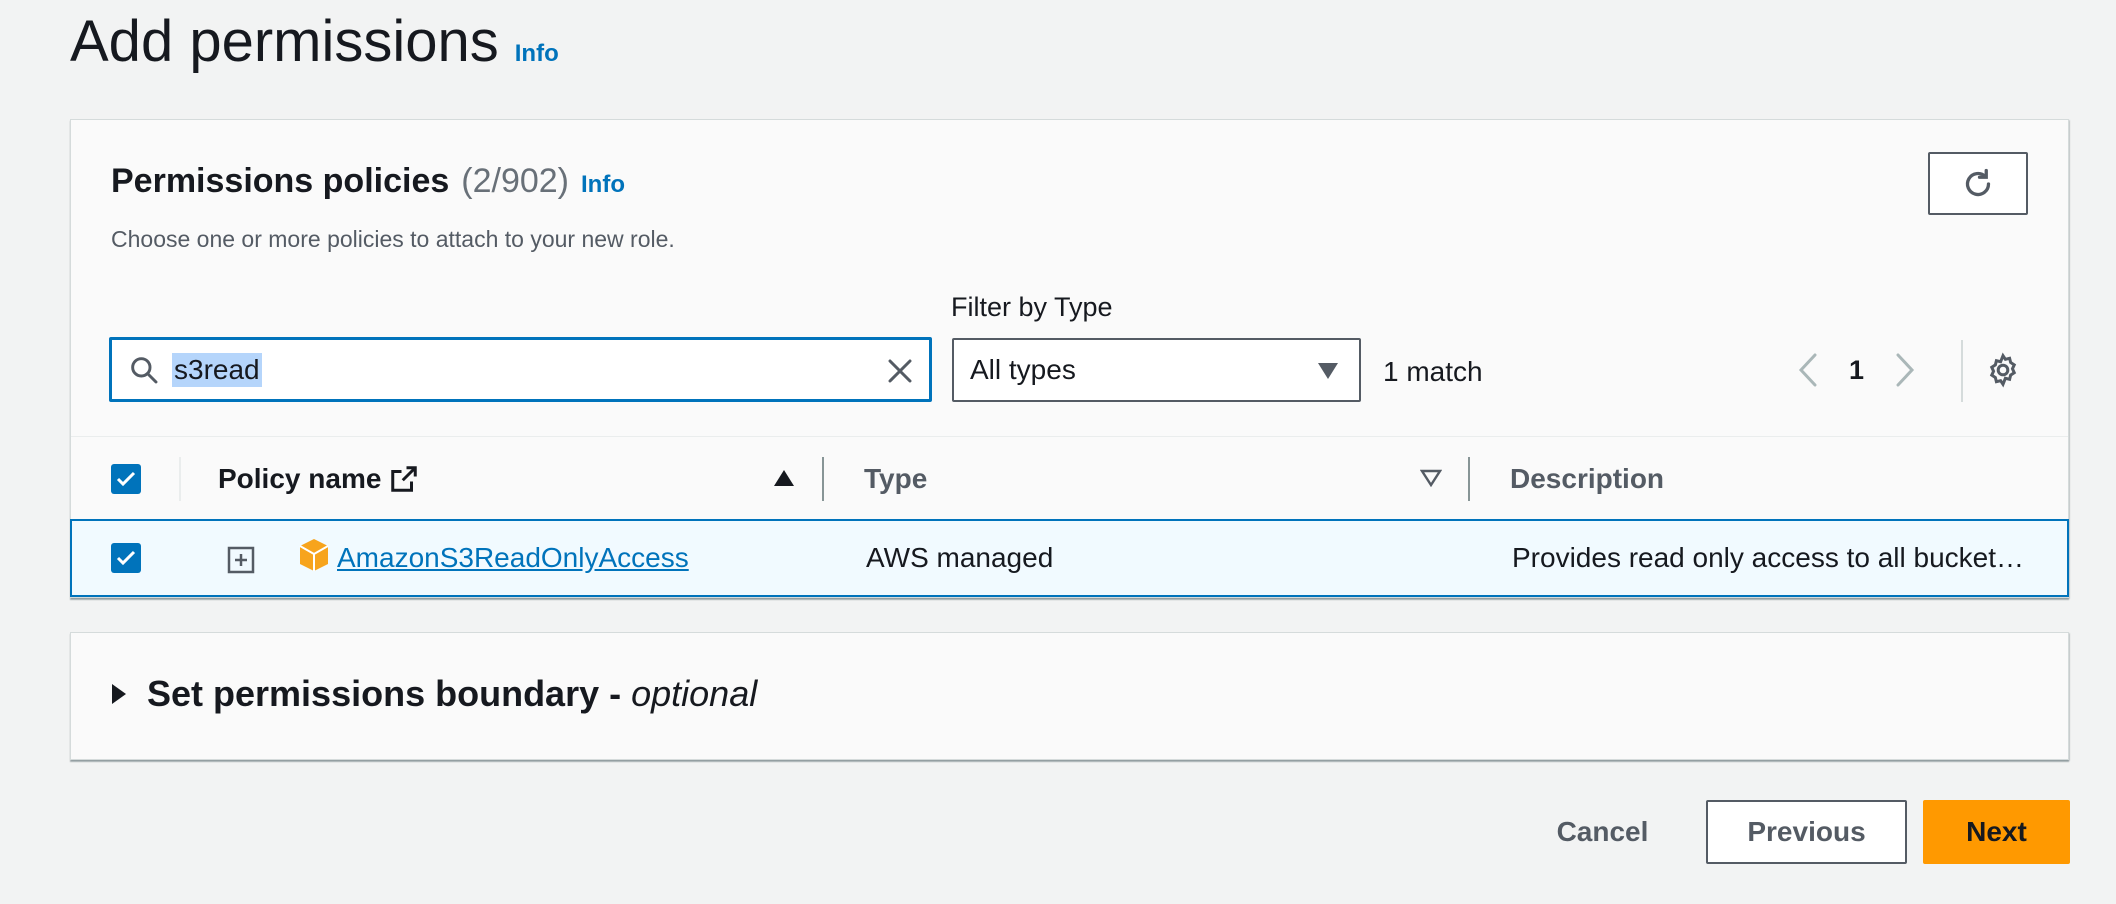  What do you see at coordinates (1023, 369) in the screenshot?
I see `type-filter-value: All types` at bounding box center [1023, 369].